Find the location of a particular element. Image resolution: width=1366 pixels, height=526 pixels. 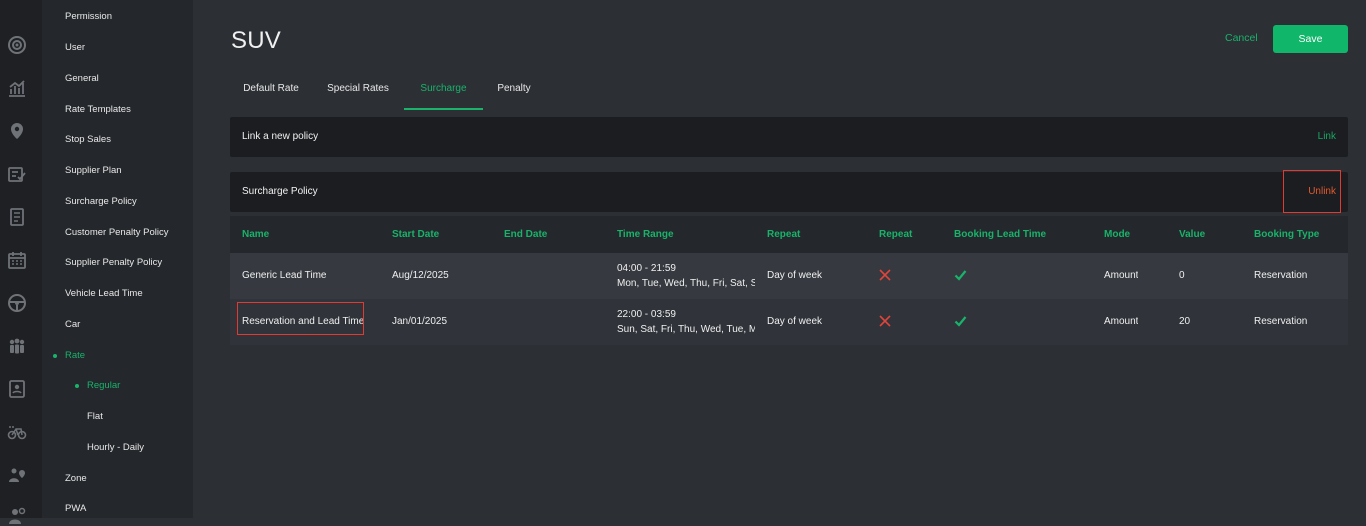

col-mode: Mode is located at coordinates (1117, 234).